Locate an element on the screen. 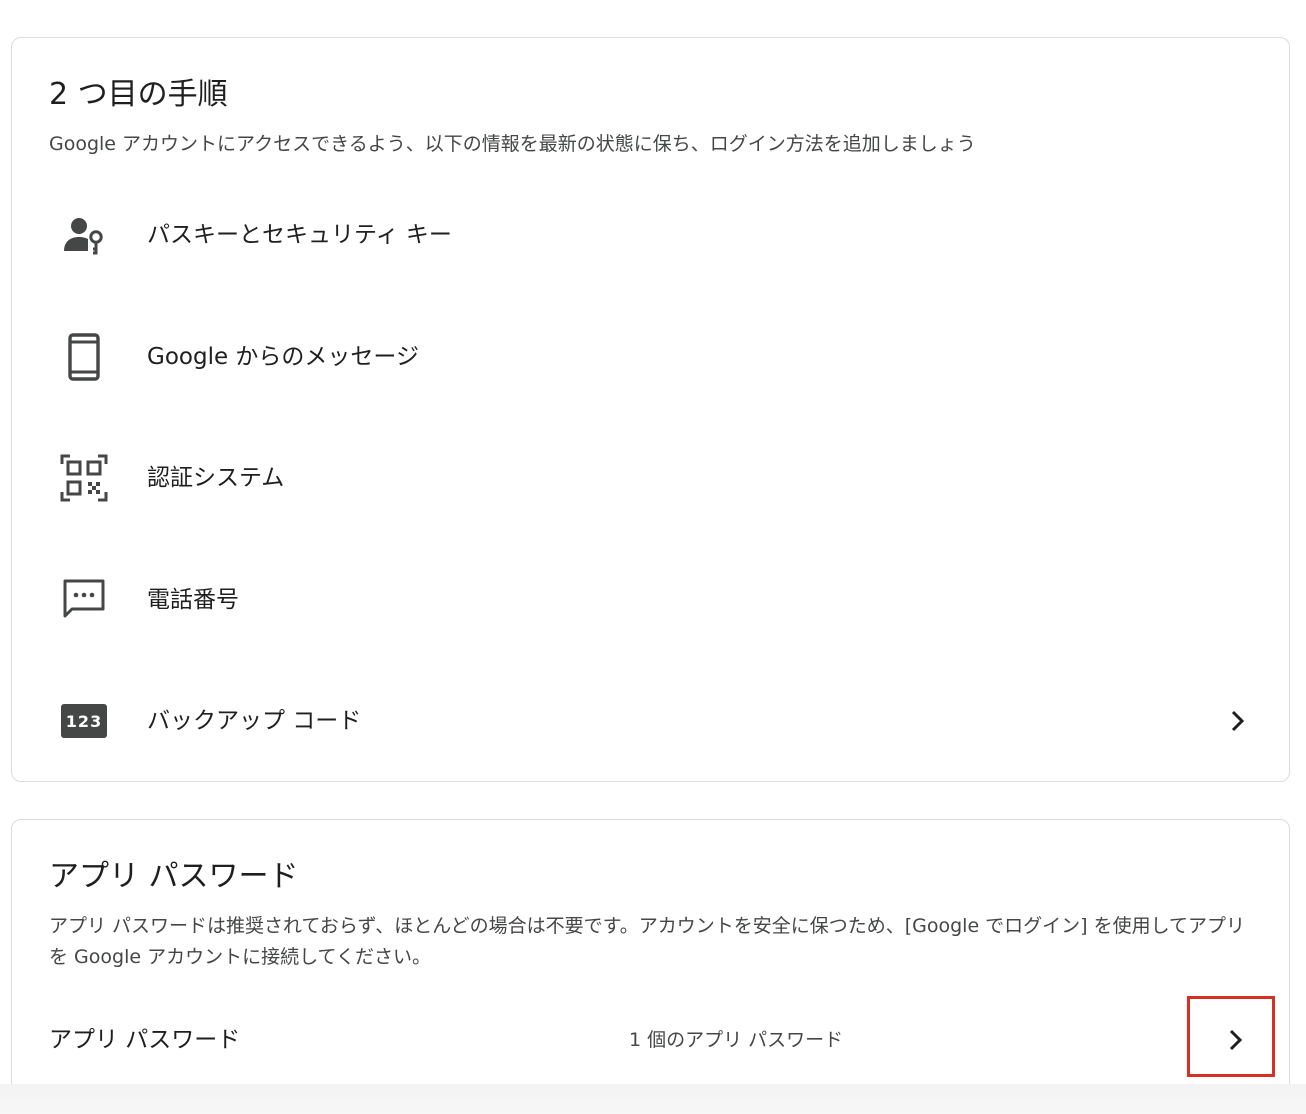 This screenshot has width=1306, height=1114. phone-icon is located at coordinates (84, 357).